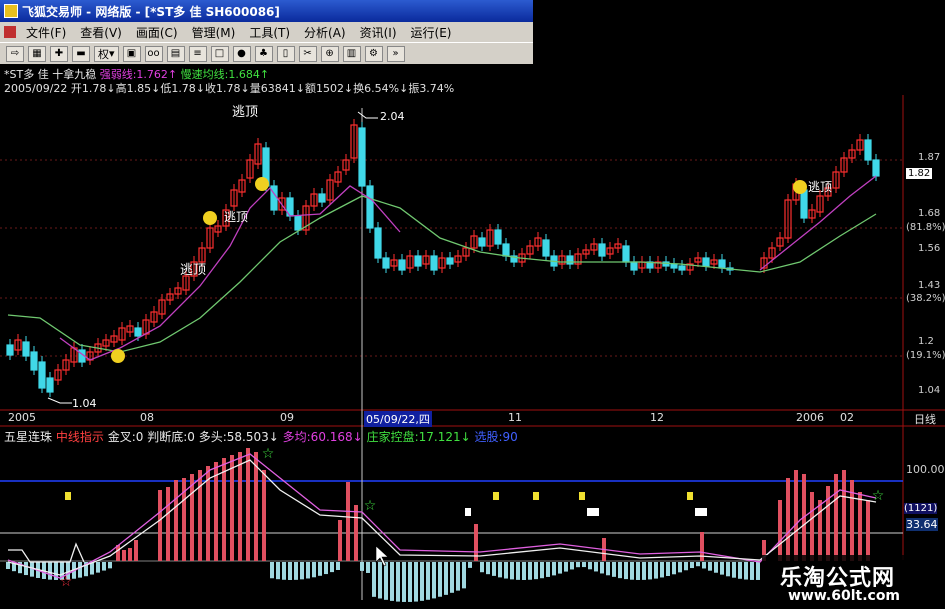 The width and height of the screenshot is (945, 609). What do you see at coordinates (925, 298) in the screenshot?
I see `fib-label: (38.2%)` at bounding box center [925, 298].